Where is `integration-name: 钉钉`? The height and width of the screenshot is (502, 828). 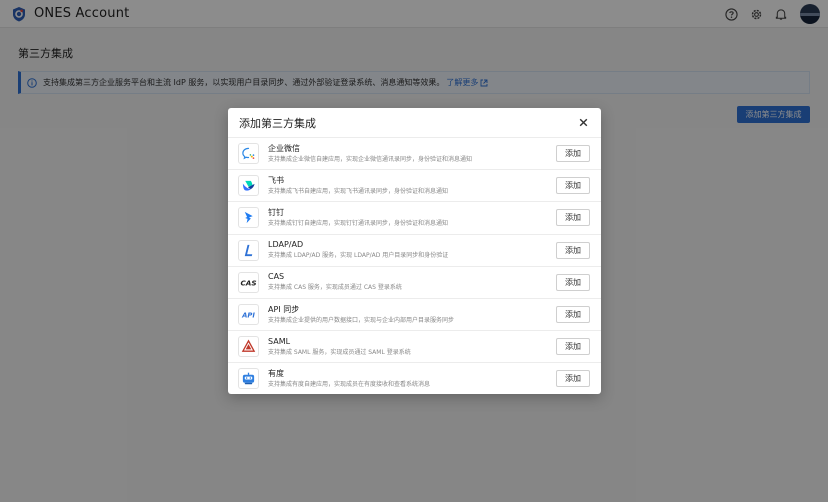 integration-name: 钉钉 is located at coordinates (276, 212).